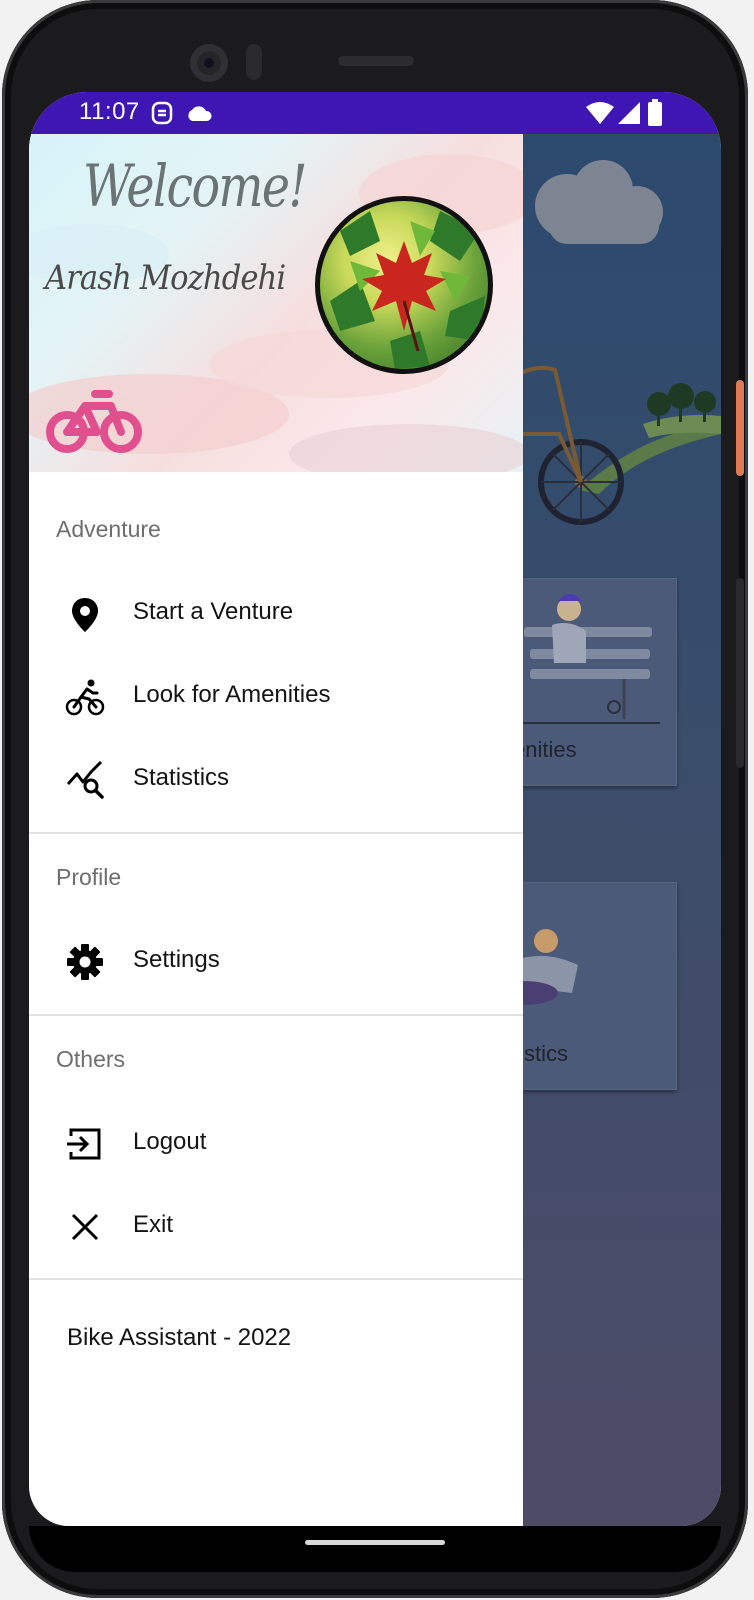 This screenshot has height=1600, width=754. Describe the element at coordinates (91, 1059) in the screenshot. I see `section-title-others: Others` at that location.